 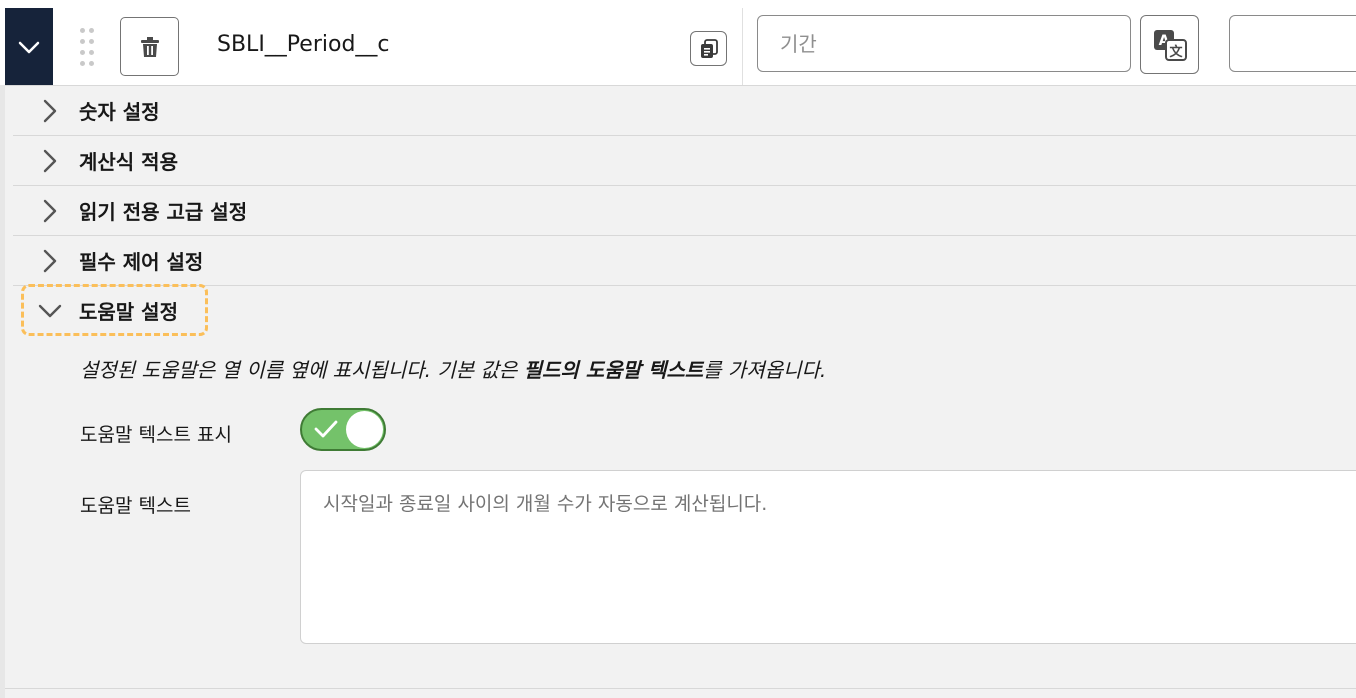 I want to click on show-help-toggle, so click(x=343, y=429).